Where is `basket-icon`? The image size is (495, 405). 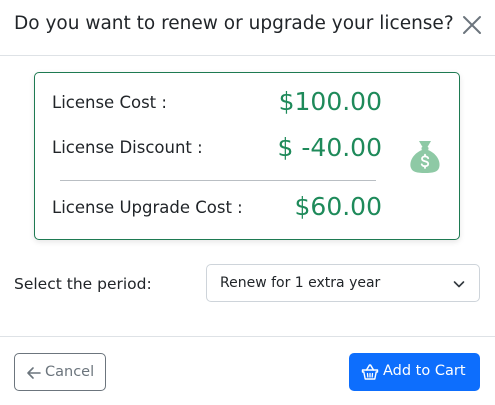 basket-icon is located at coordinates (370, 372).